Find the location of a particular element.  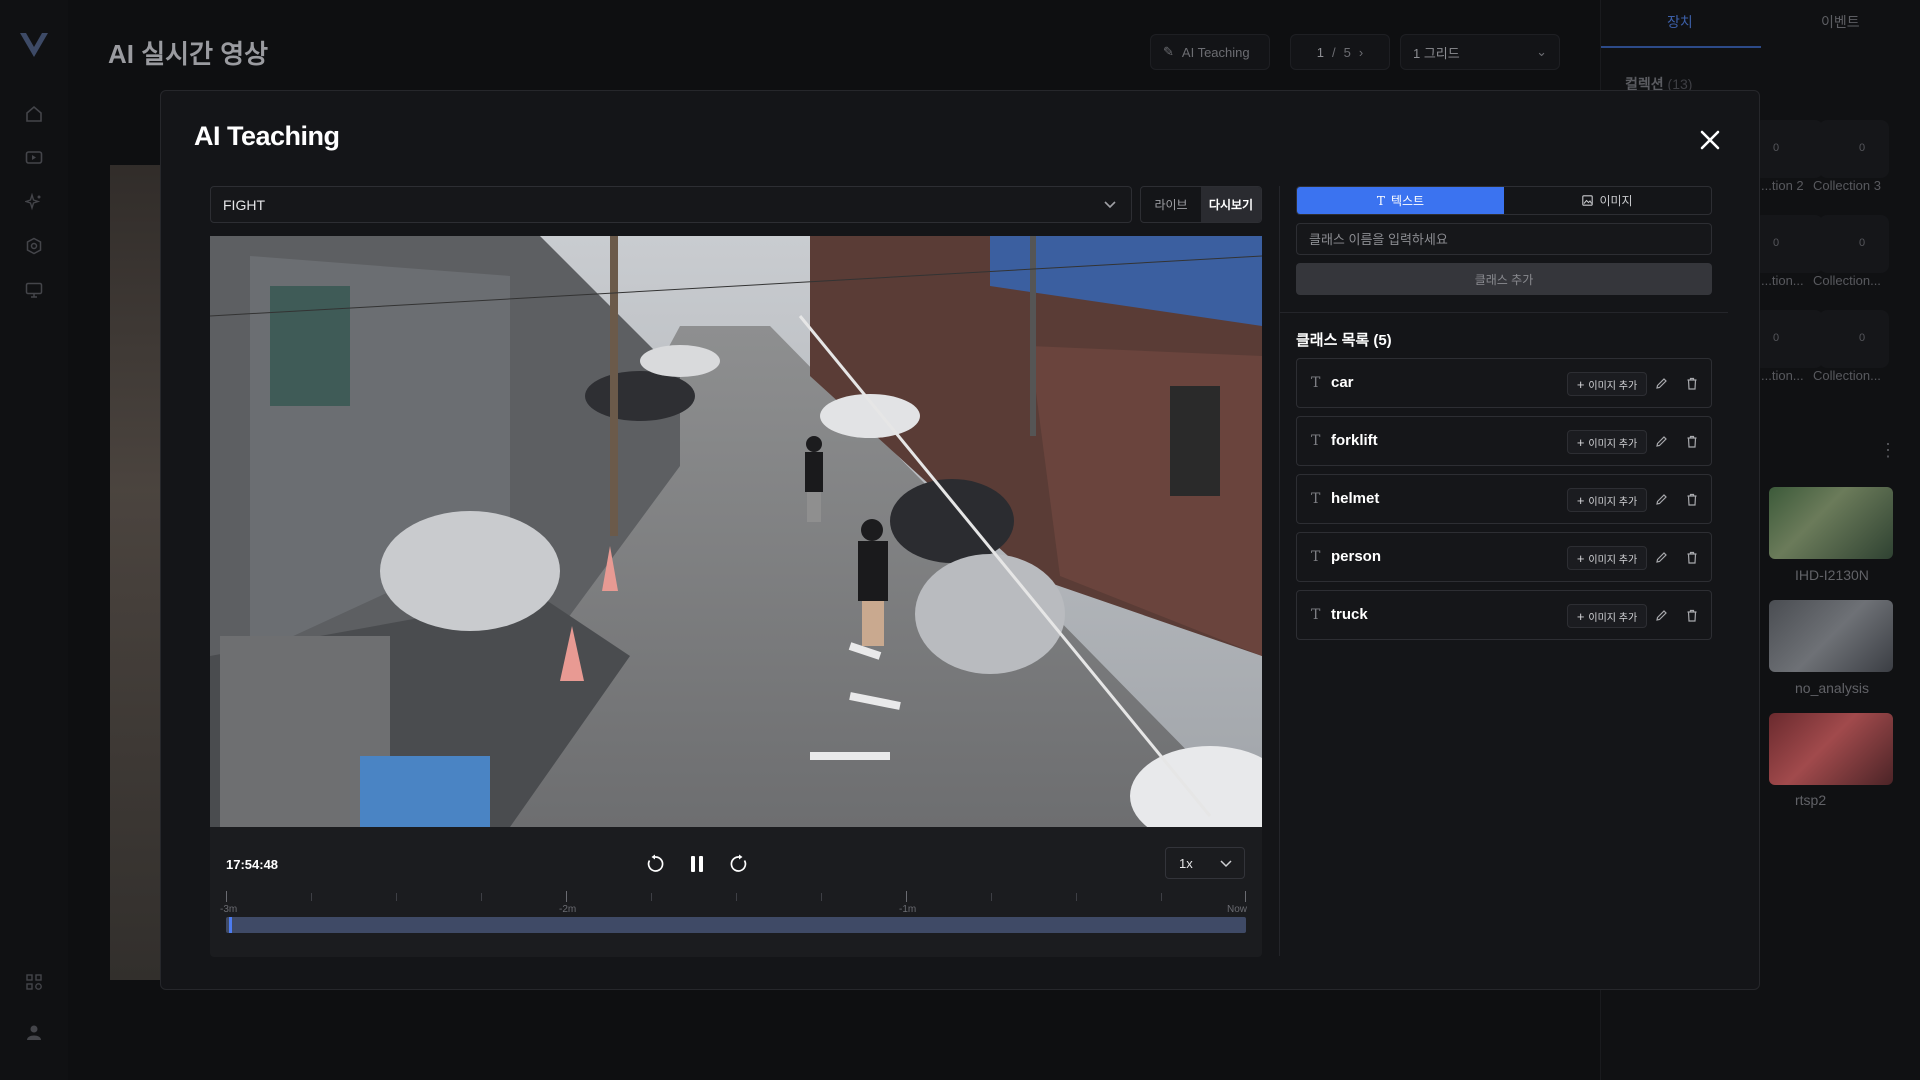

grid-select-value: 1 그리드 is located at coordinates (1436, 53).